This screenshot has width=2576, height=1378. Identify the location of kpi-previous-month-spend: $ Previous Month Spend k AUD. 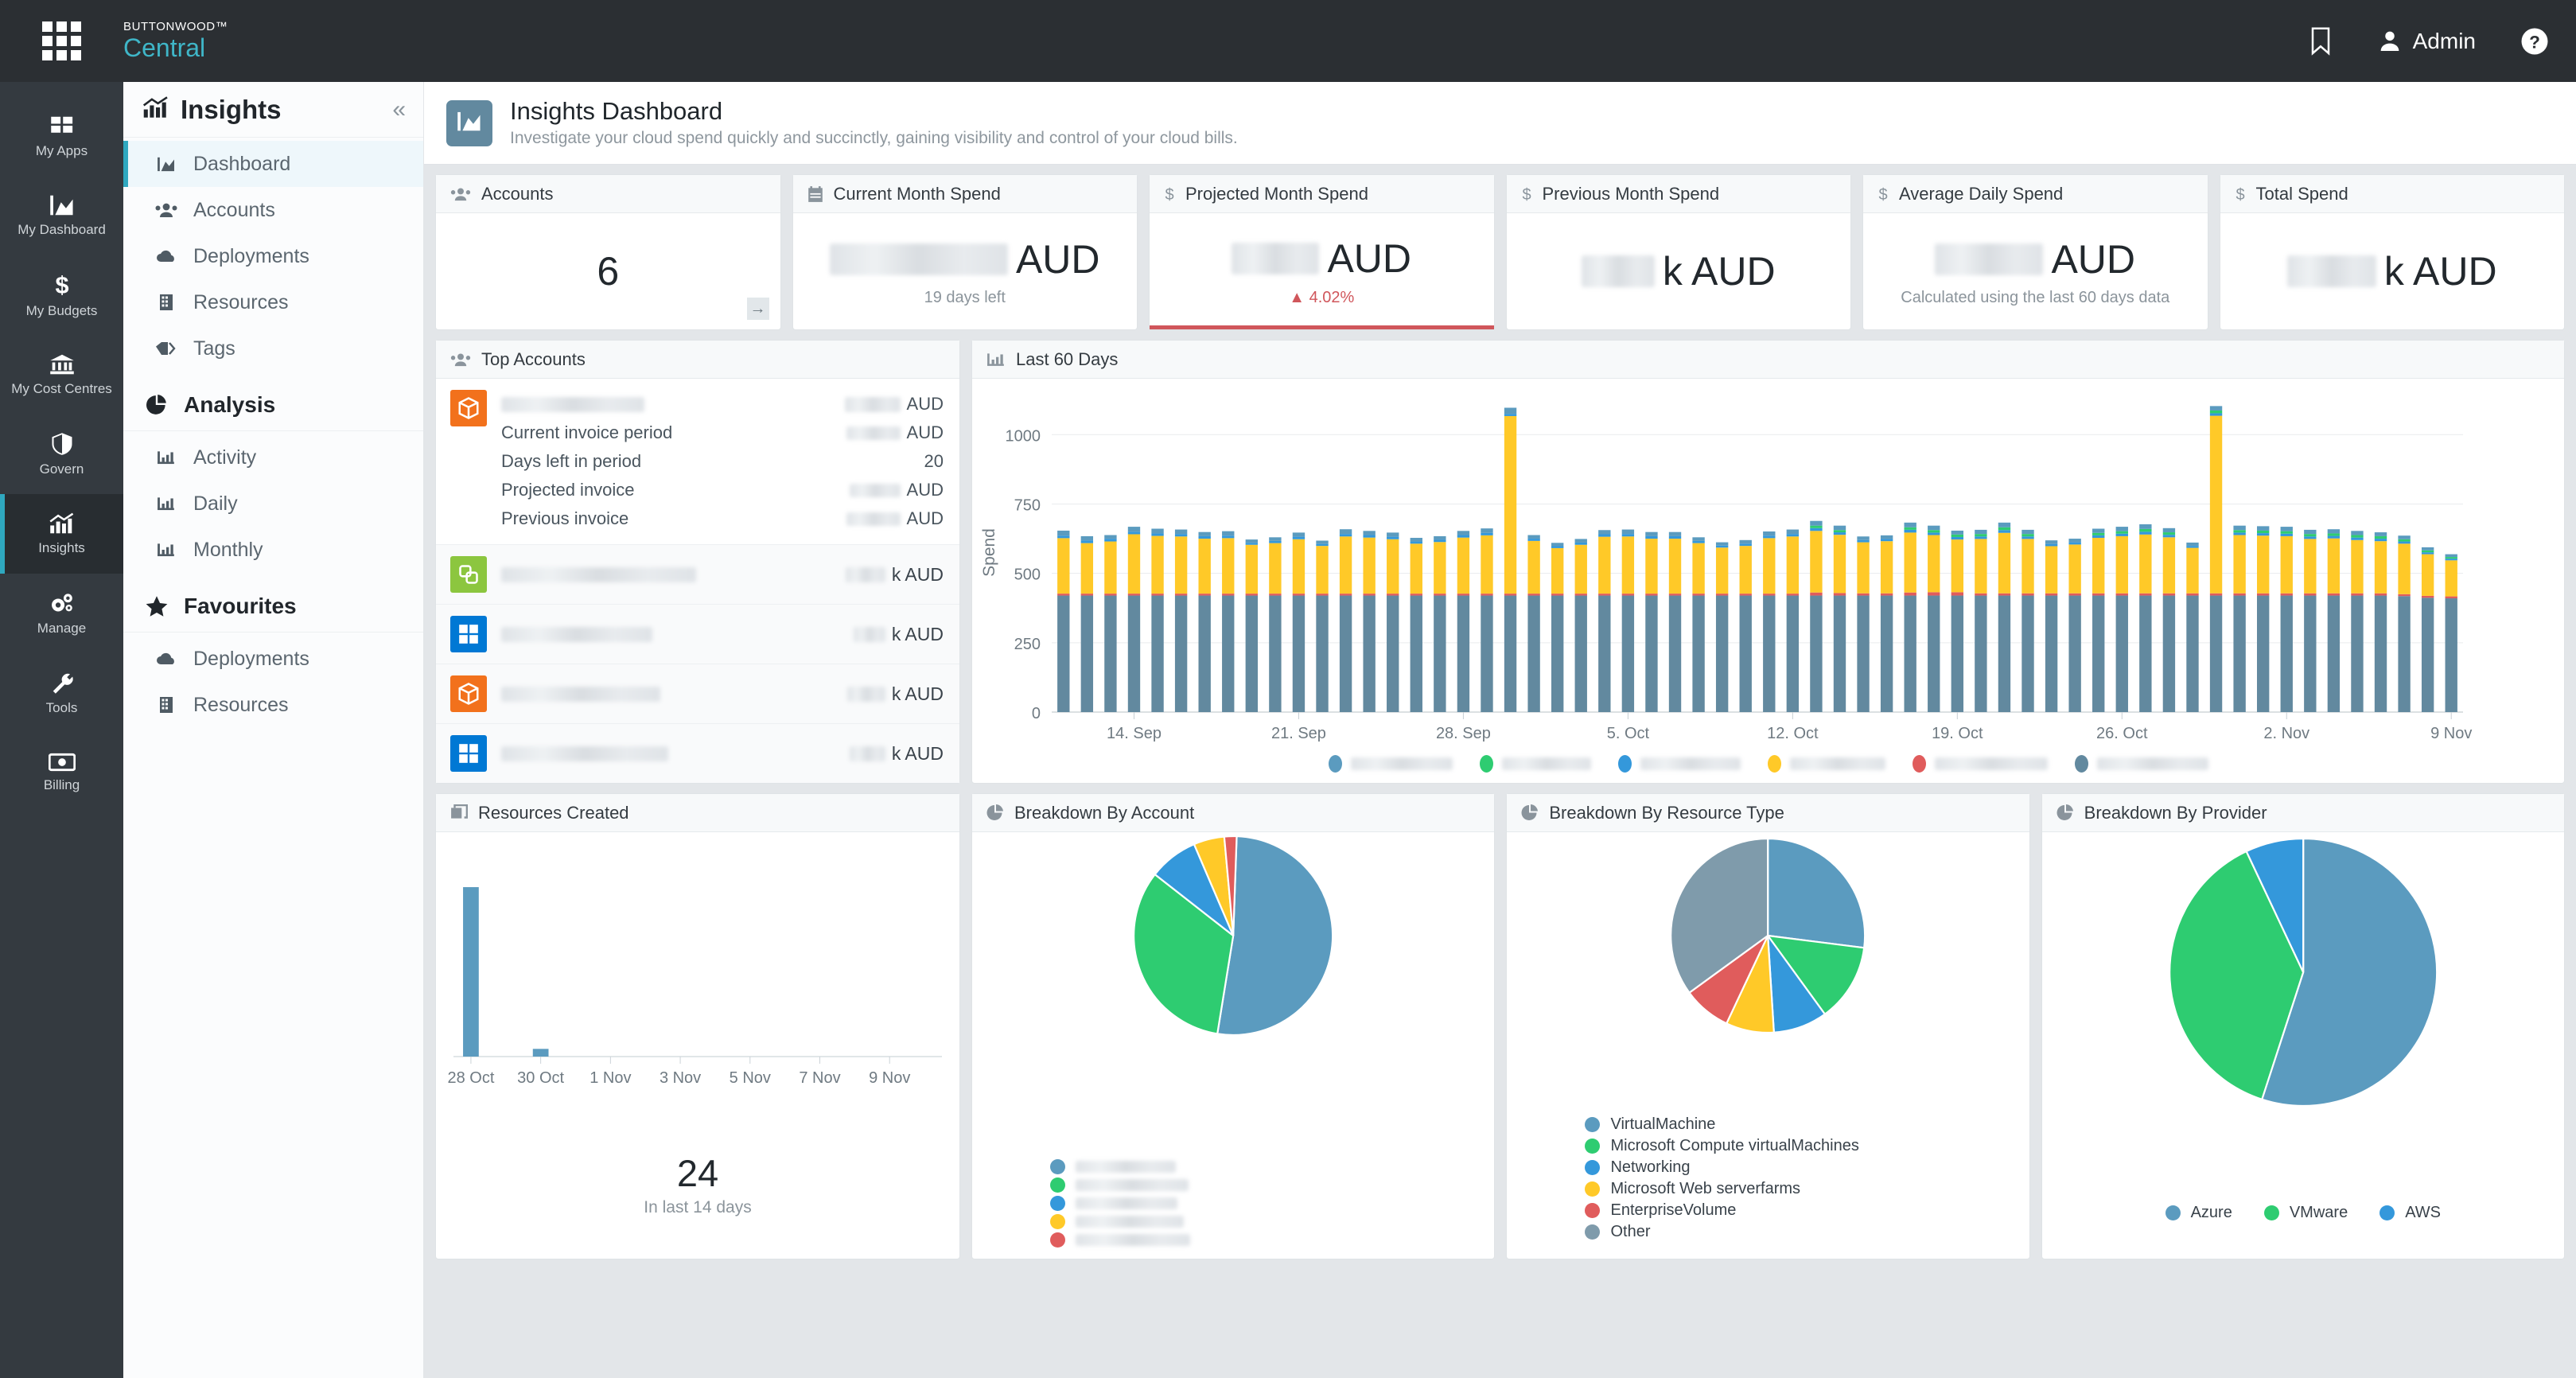
(1678, 252).